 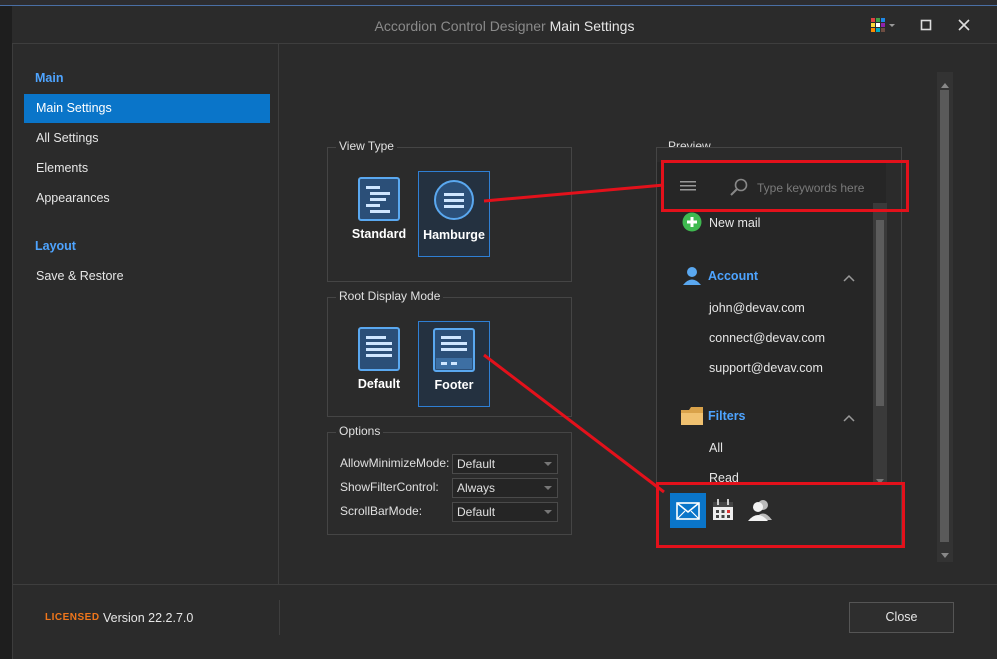 What do you see at coordinates (574, 338) in the screenshot?
I see `annotation-arrows` at bounding box center [574, 338].